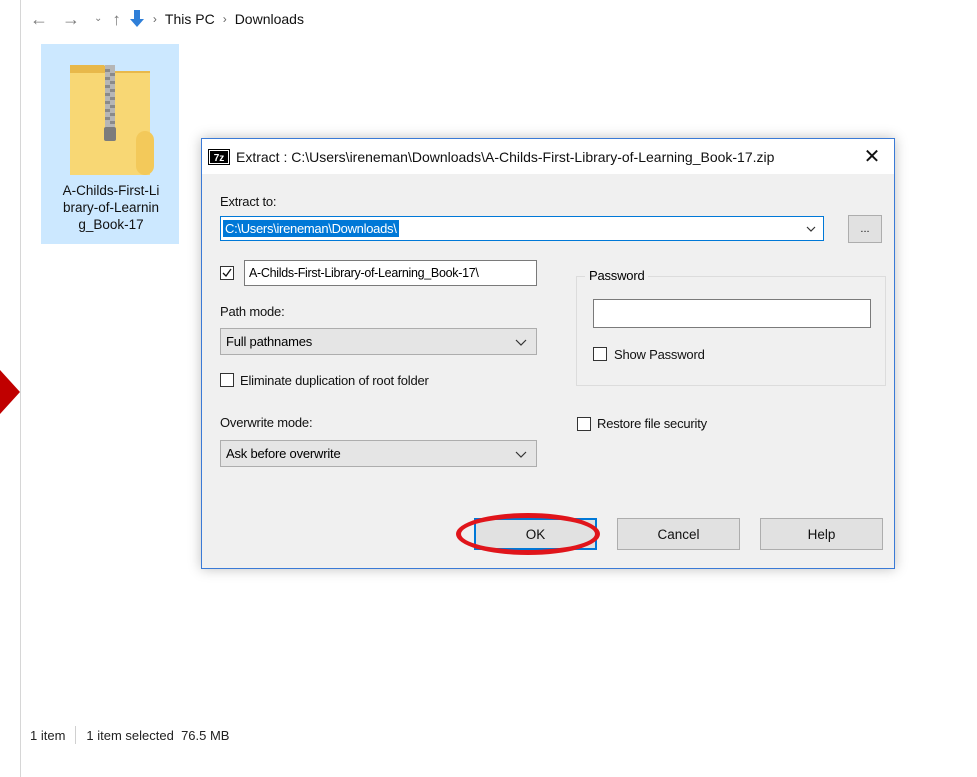 This screenshot has height=777, width=977. What do you see at coordinates (266, 422) in the screenshot?
I see `overwrite-mode-label: Overwrite mode:` at bounding box center [266, 422].